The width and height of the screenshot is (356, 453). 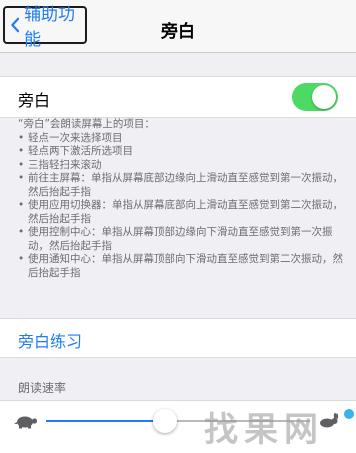 I want to click on list-item: 使用应用切换器：单指从屏幕底部向上滑动直至感觉到第二次振动，然后抬起手指, so click(x=181, y=212).